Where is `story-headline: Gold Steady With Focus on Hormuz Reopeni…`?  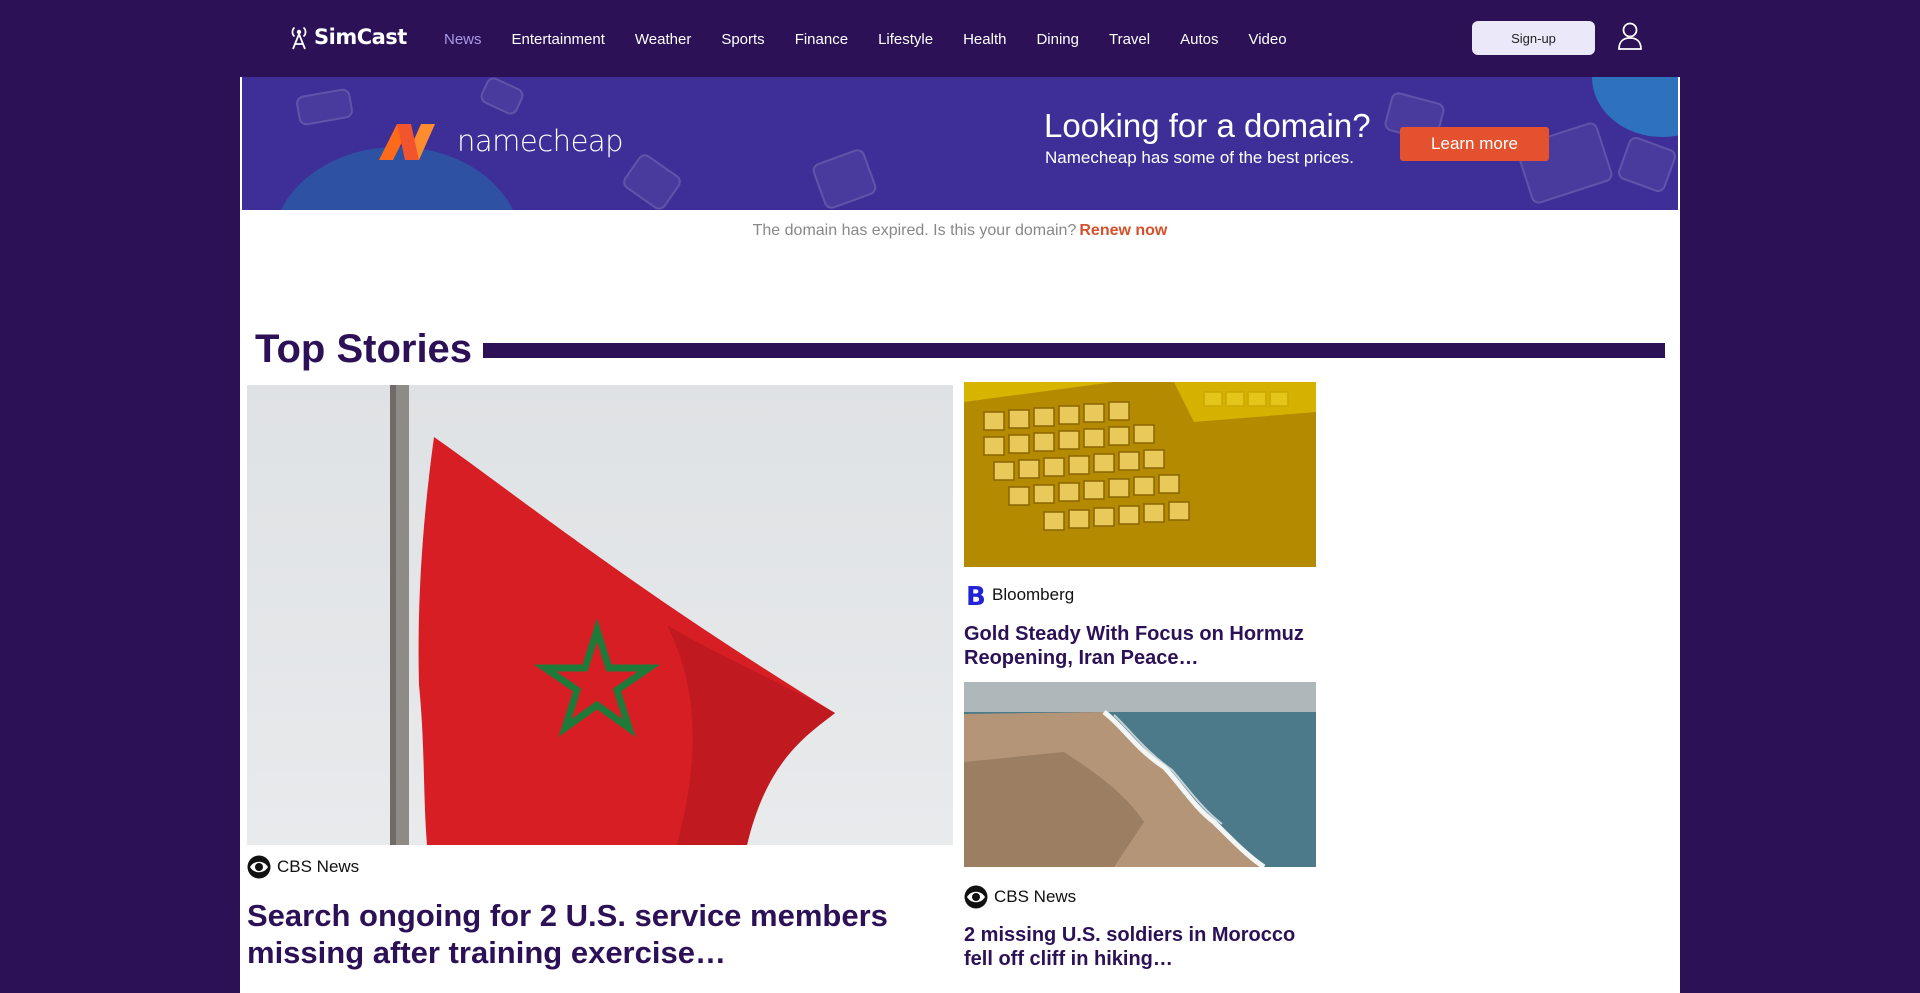 story-headline: Gold Steady With Focus on Hormuz Reopeni… is located at coordinates (1139, 646).